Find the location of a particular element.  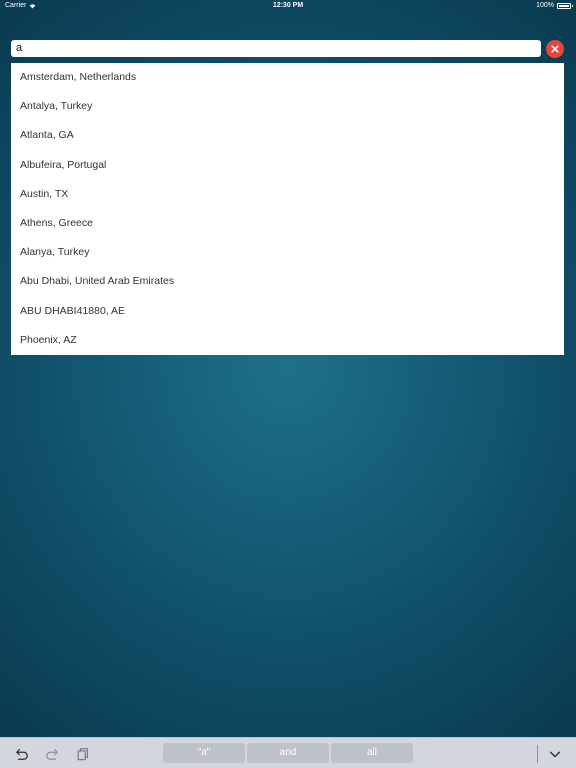

suggestion-item: Austin, TX is located at coordinates (287, 194).